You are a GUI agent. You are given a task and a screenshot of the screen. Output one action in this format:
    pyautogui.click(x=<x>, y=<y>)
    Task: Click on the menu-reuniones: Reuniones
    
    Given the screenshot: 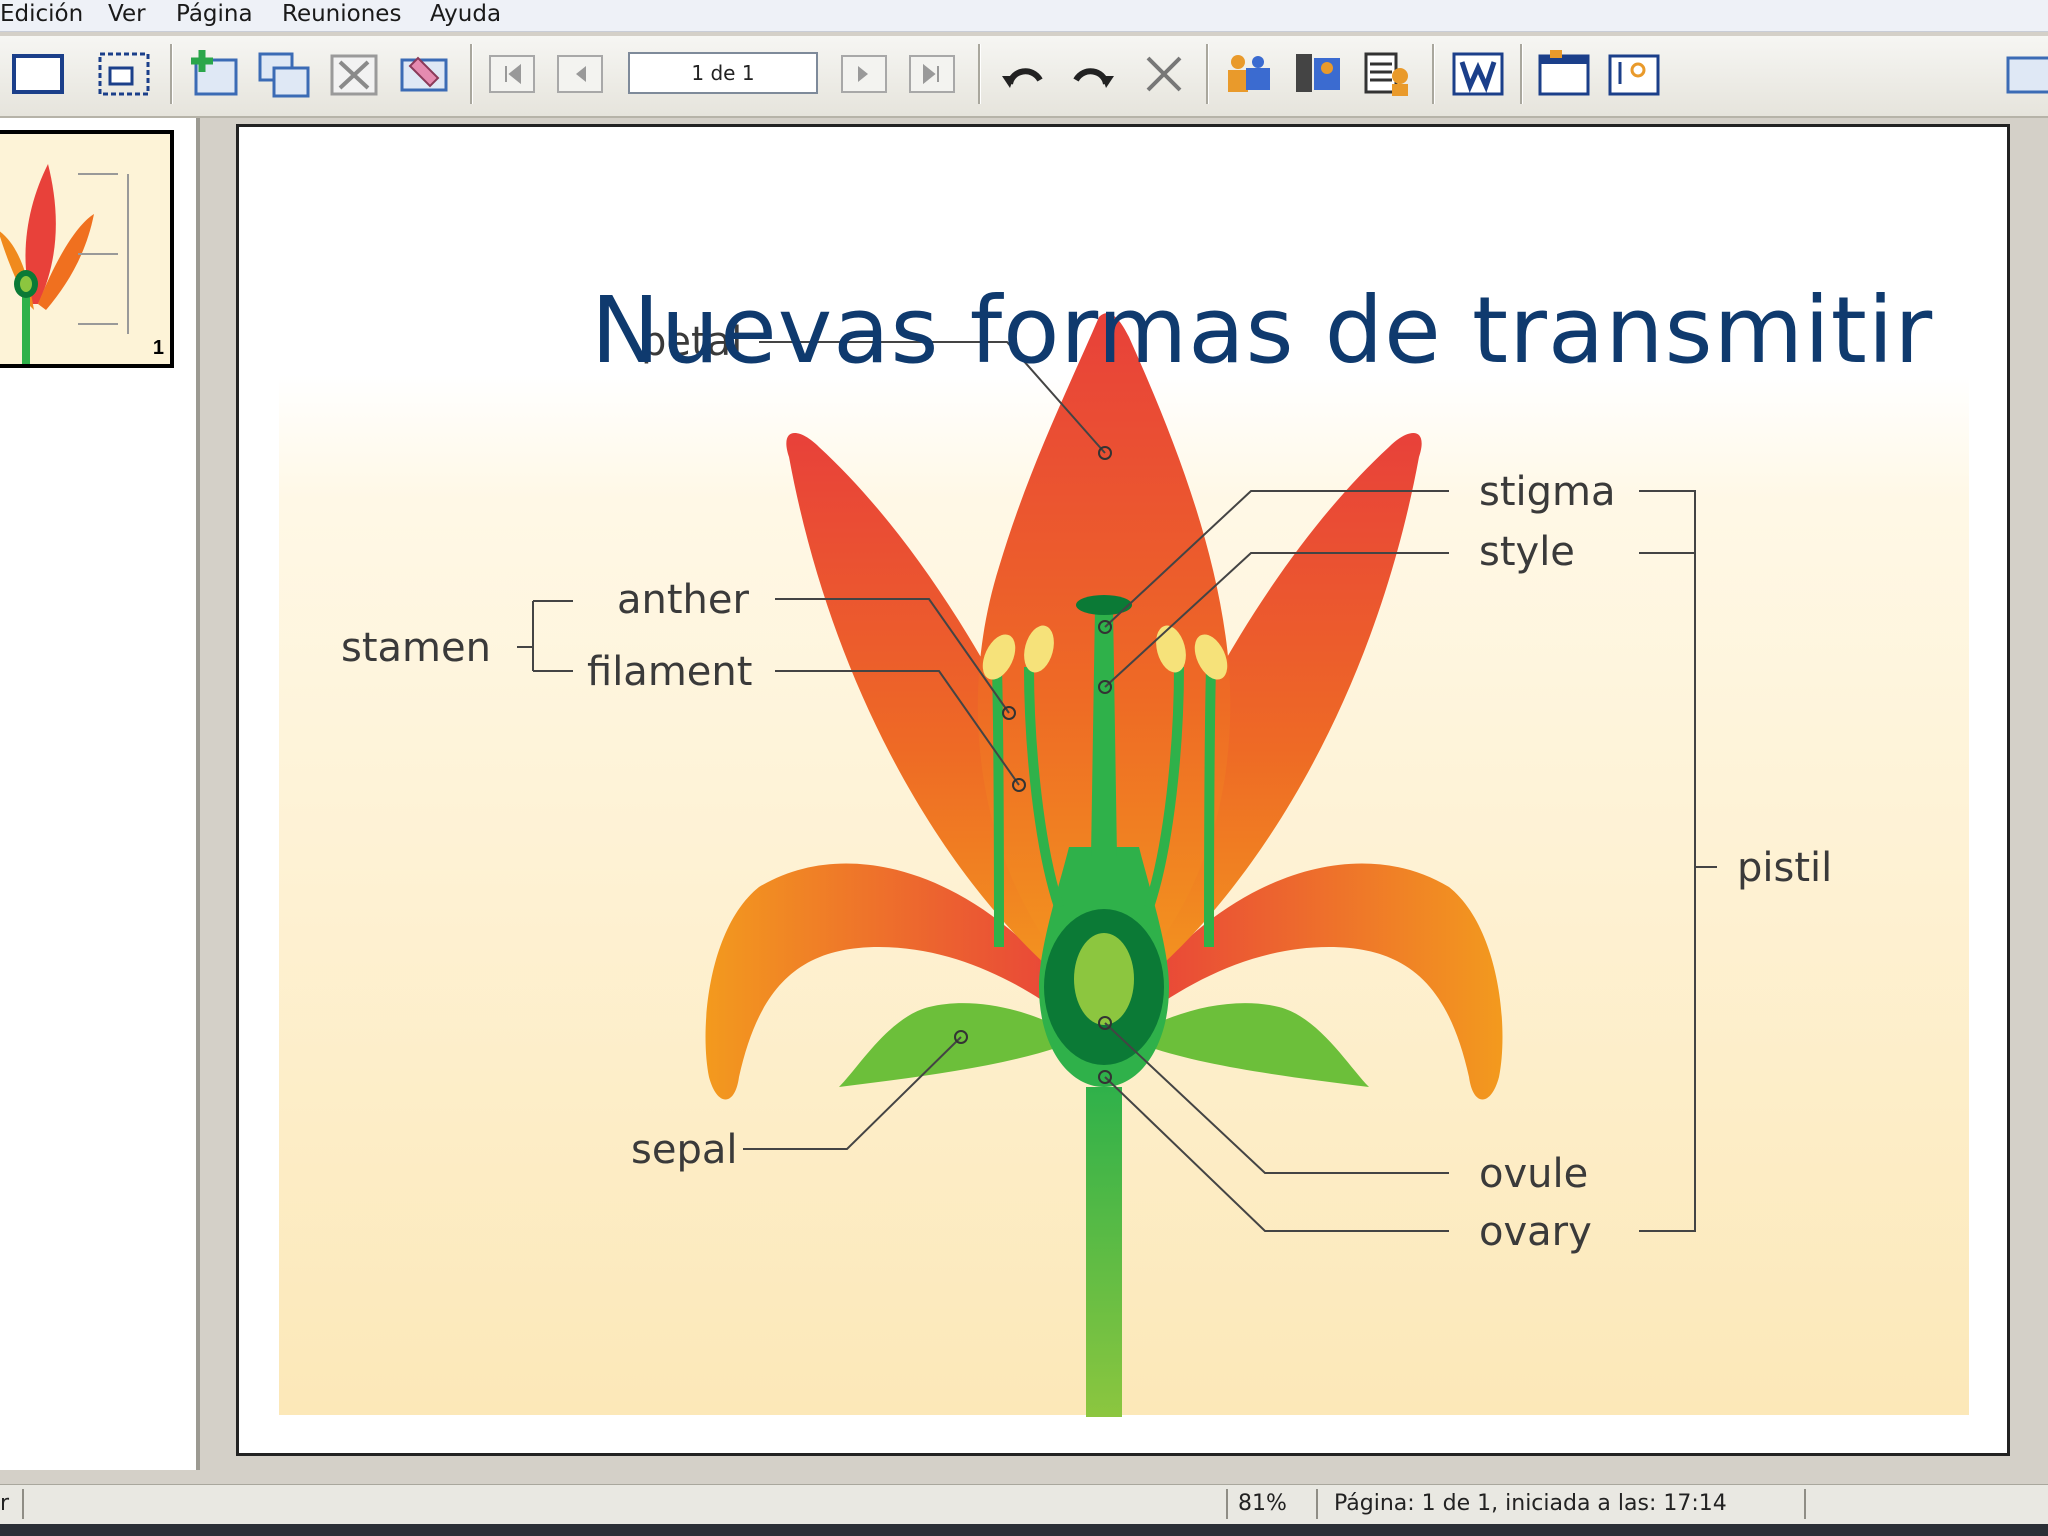 What is the action you would take?
    pyautogui.click(x=341, y=15)
    